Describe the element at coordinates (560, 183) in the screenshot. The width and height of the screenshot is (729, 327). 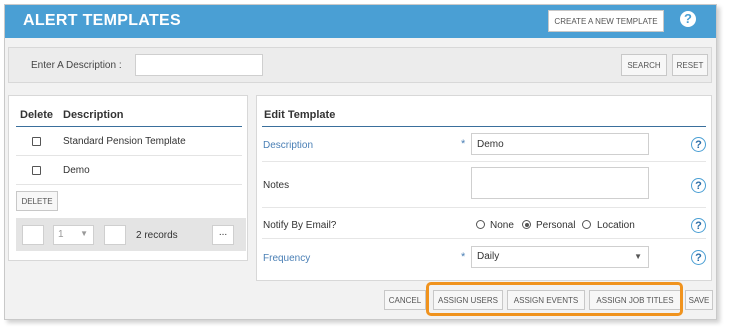
I see `notes-field` at that location.